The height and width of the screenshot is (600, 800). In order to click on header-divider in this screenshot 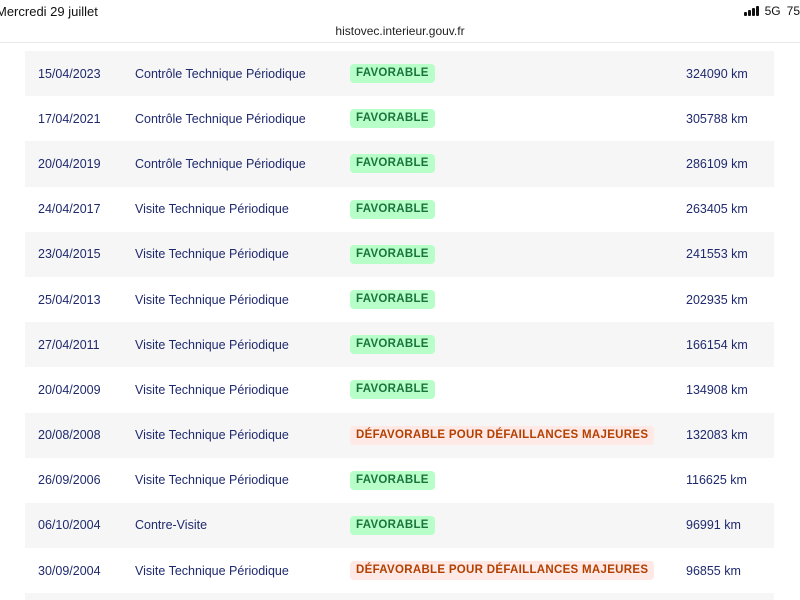, I will do `click(400, 42)`.